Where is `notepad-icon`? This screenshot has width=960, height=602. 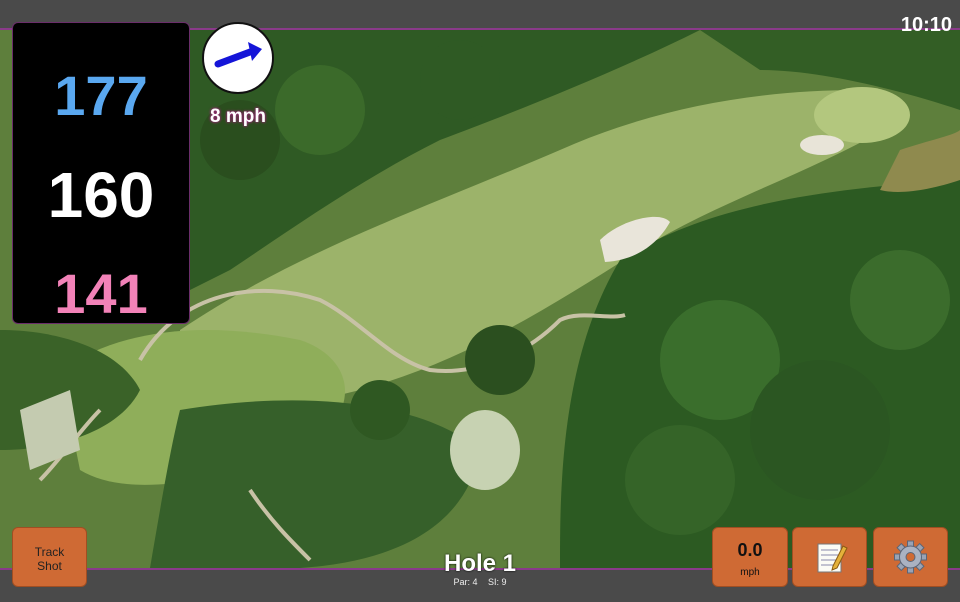 notepad-icon is located at coordinates (832, 558).